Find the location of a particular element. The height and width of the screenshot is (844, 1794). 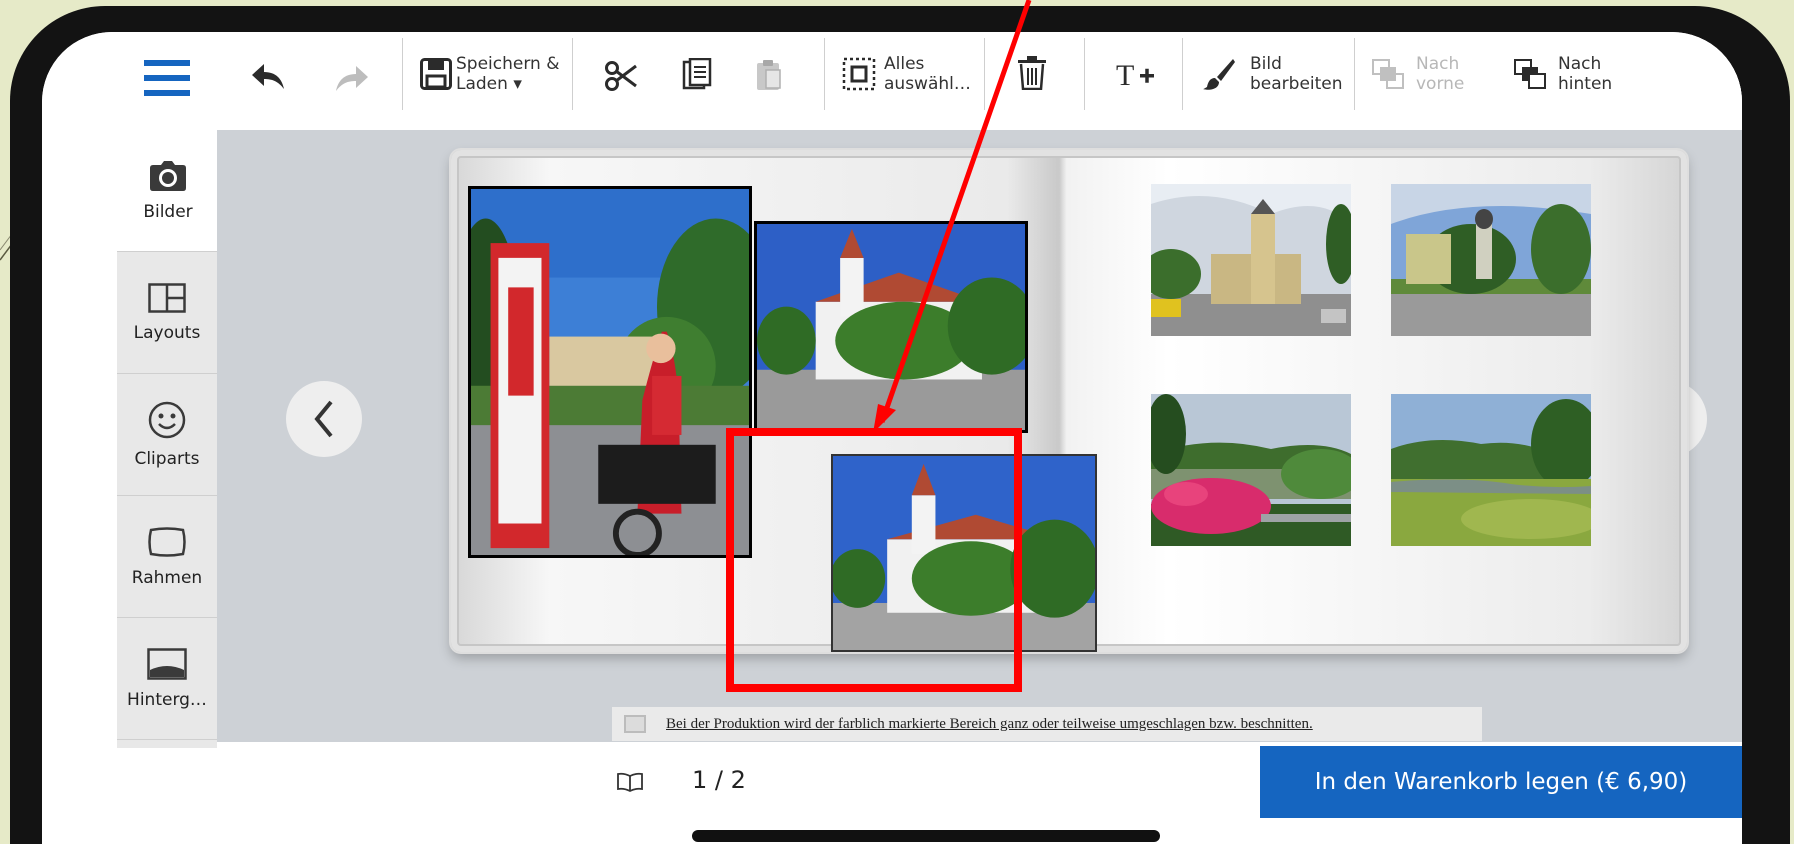

sidebar-item-layouts: Layouts is located at coordinates (167, 313).